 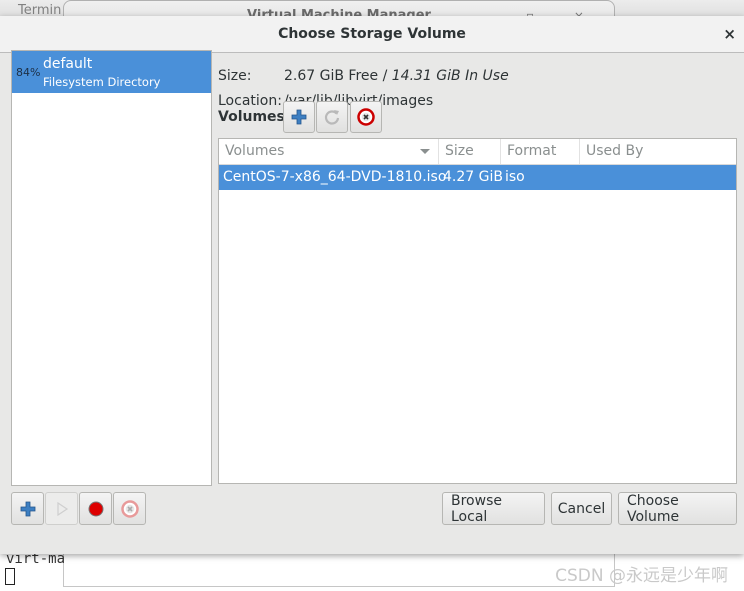 I want to click on volume-name: CentOS-7-x86_64-DVD-1810.iso, so click(x=335, y=177).